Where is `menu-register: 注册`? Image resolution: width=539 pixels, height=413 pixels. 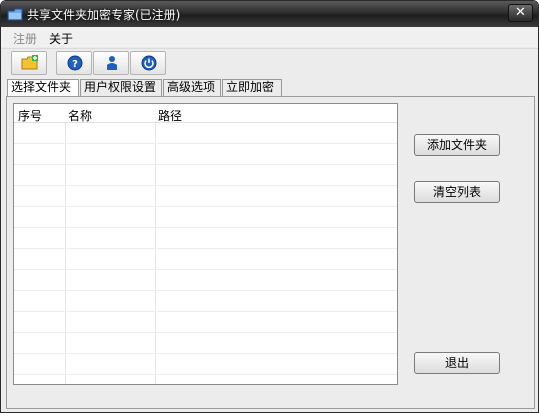
menu-register: 注册 is located at coordinates (25, 38).